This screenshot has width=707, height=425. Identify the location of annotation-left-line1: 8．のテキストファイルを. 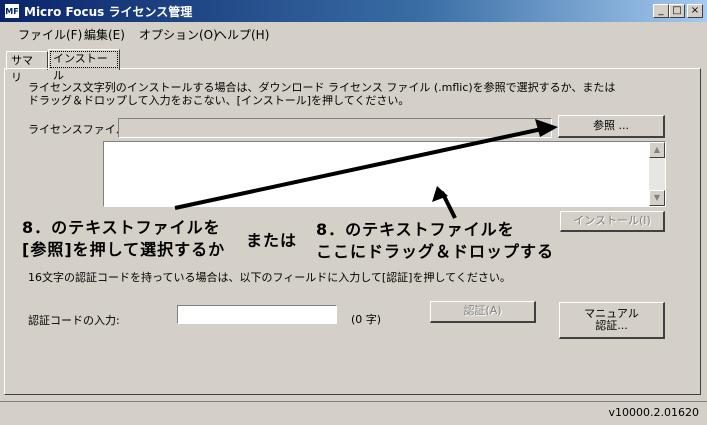
(121, 227).